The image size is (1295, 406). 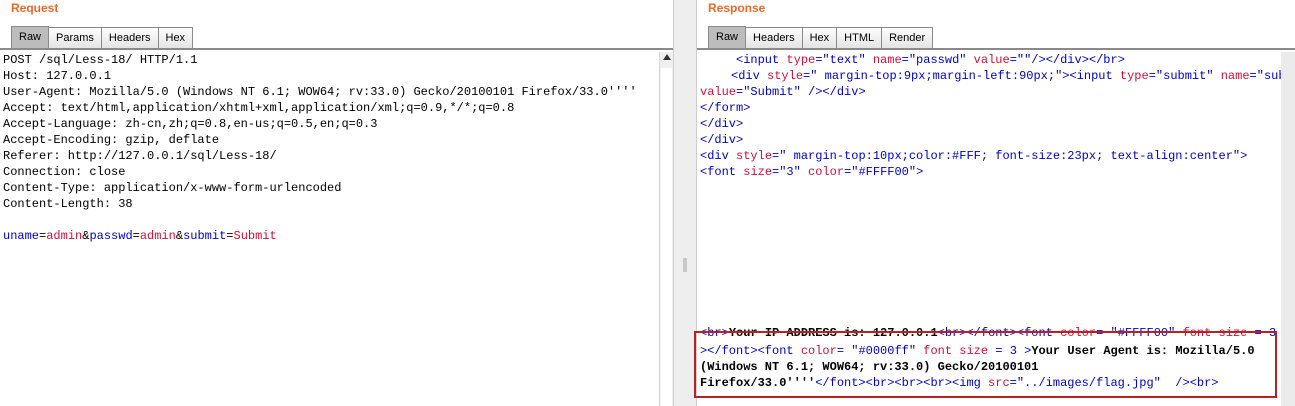 What do you see at coordinates (727, 37) in the screenshot?
I see `response-tab-raw: Raw` at bounding box center [727, 37].